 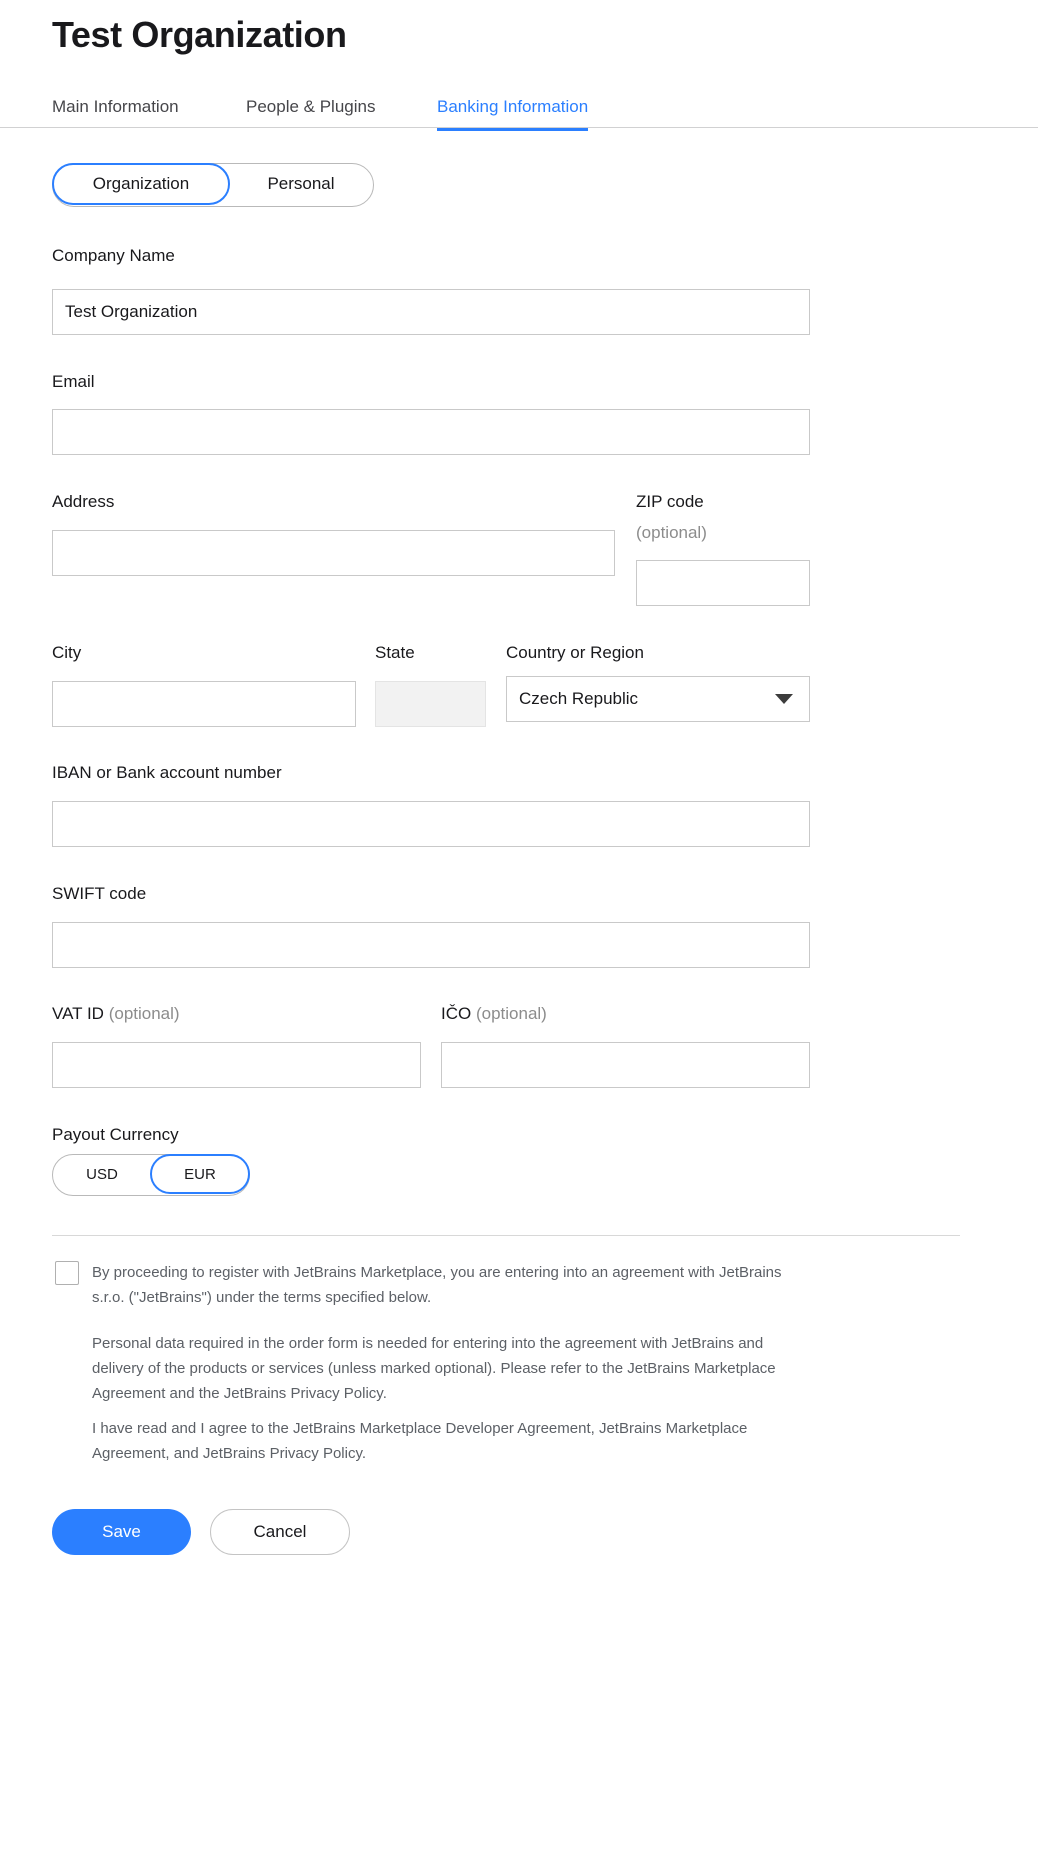 What do you see at coordinates (144, 1013) in the screenshot?
I see `vat-id-optional-label: (optional)` at bounding box center [144, 1013].